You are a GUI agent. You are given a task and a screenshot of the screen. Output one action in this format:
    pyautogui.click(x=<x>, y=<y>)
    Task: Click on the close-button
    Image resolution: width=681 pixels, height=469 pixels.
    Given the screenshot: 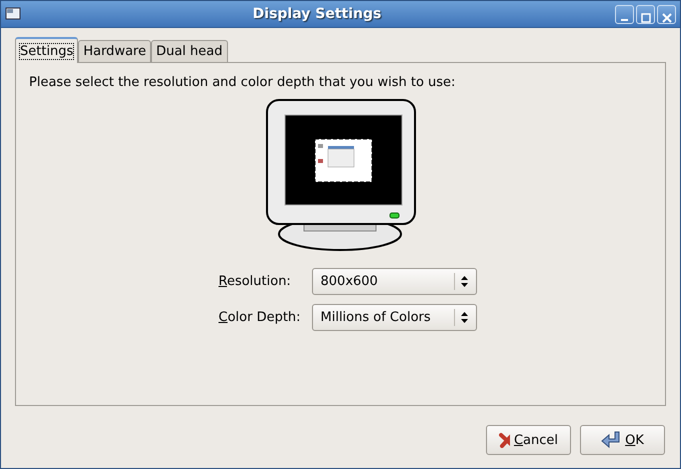 What is the action you would take?
    pyautogui.click(x=666, y=14)
    